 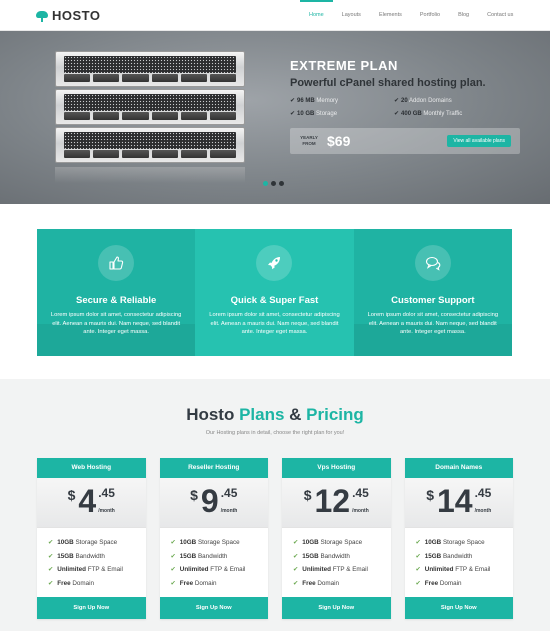 I want to click on nav-contact: Contact us, so click(x=500, y=15).